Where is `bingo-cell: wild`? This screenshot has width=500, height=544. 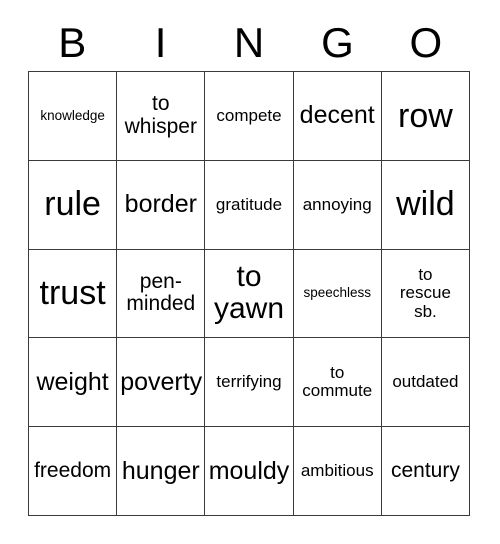 bingo-cell: wild is located at coordinates (426, 205).